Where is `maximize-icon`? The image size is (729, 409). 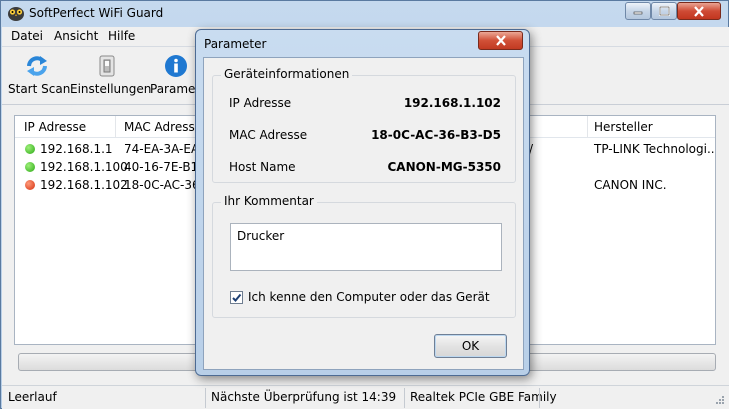
maximize-icon is located at coordinates (664, 11).